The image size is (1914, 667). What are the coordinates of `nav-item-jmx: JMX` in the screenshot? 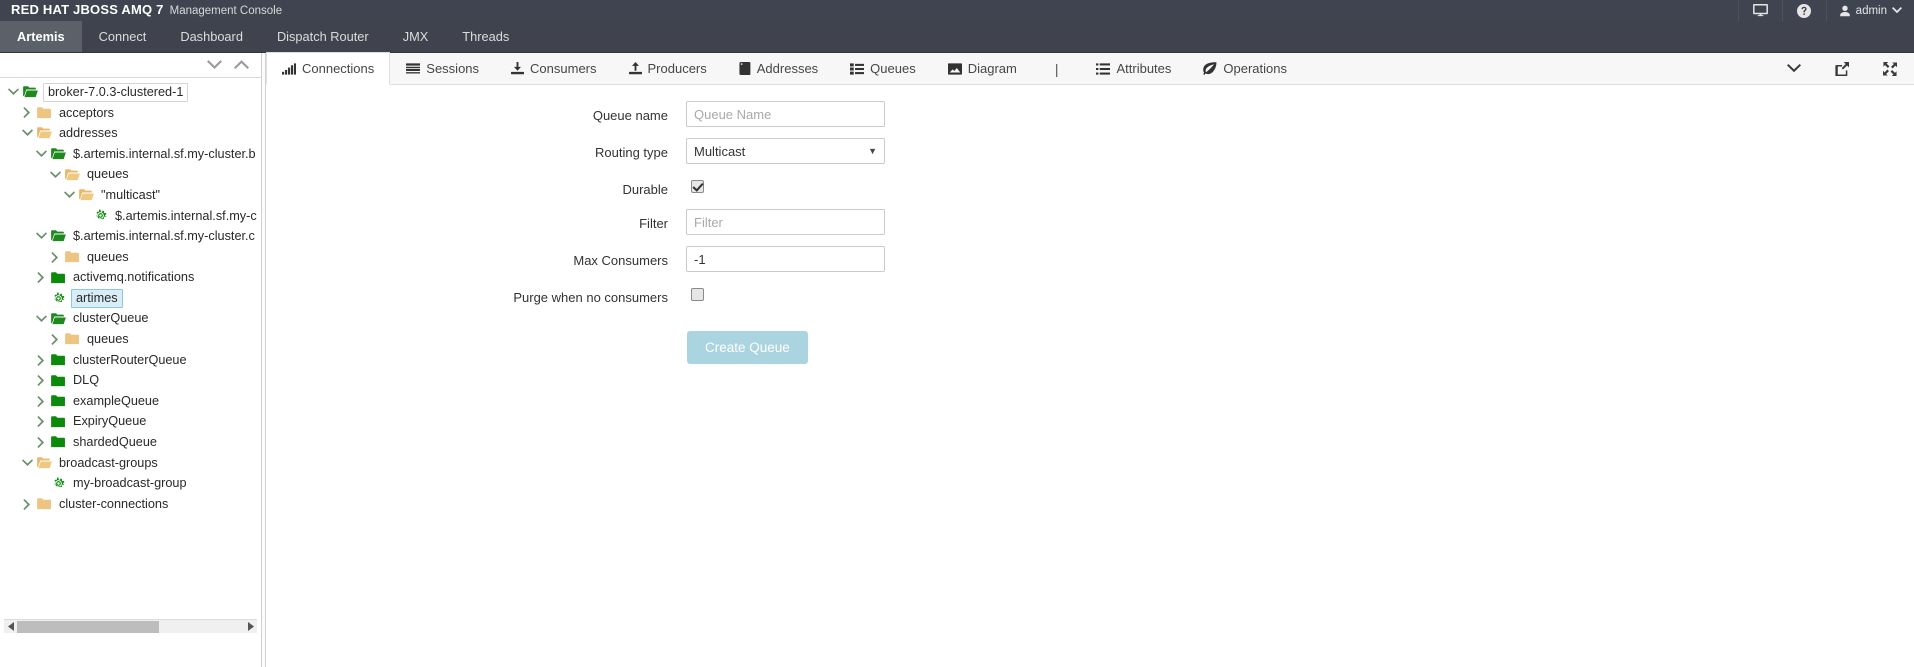 It's located at (416, 36).